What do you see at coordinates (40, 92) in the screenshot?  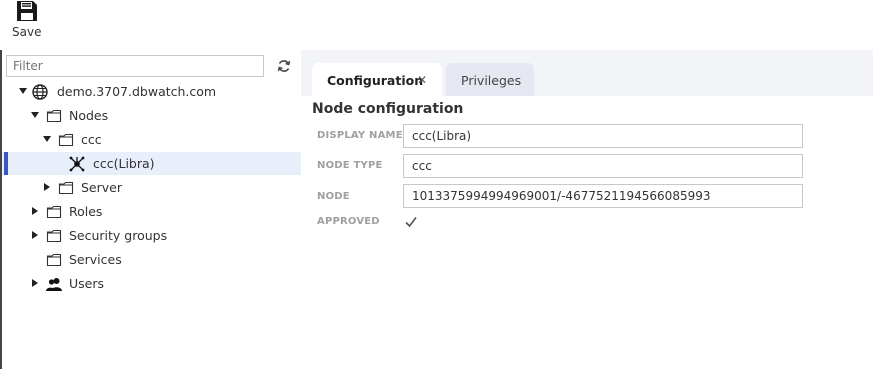 I see `globe-icon` at bounding box center [40, 92].